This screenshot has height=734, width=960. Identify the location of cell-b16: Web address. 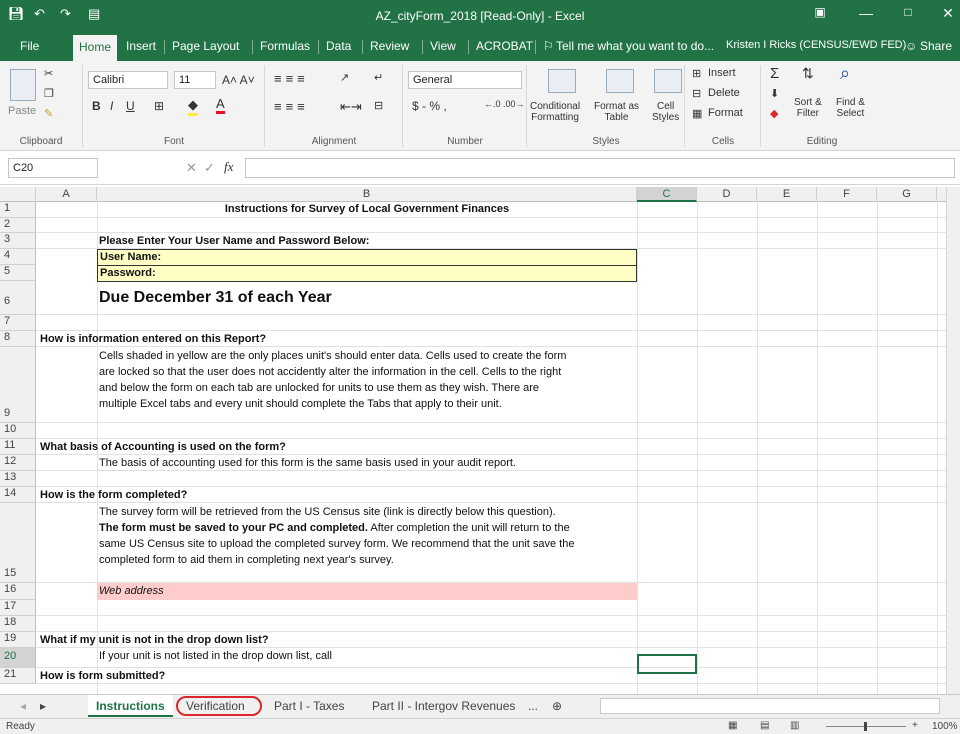
(131, 591).